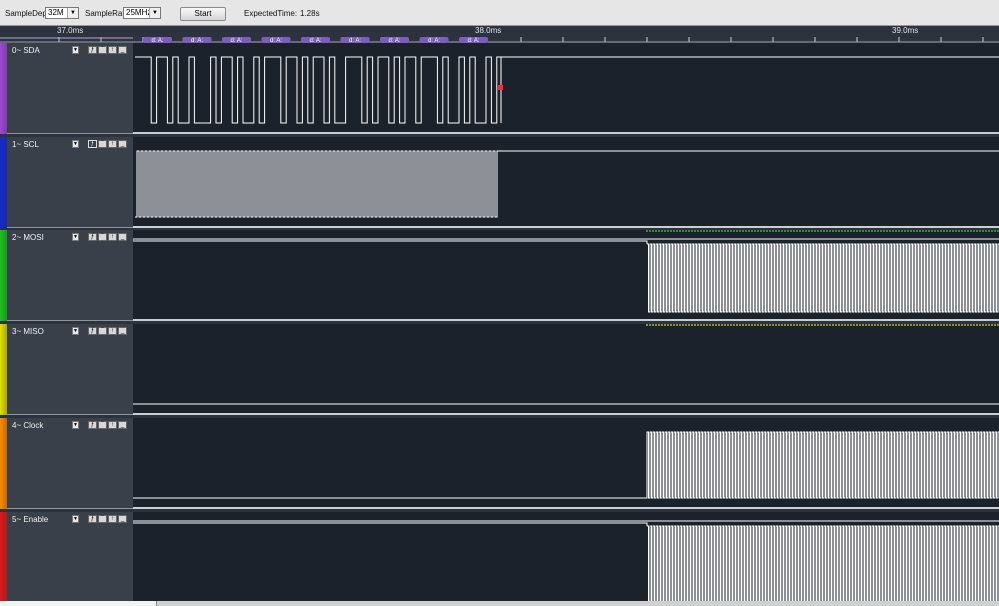 The image size is (999, 606). I want to click on channel-header: 3~ MISO ▼ ƒ ‾ ↑ _, so click(70, 369).